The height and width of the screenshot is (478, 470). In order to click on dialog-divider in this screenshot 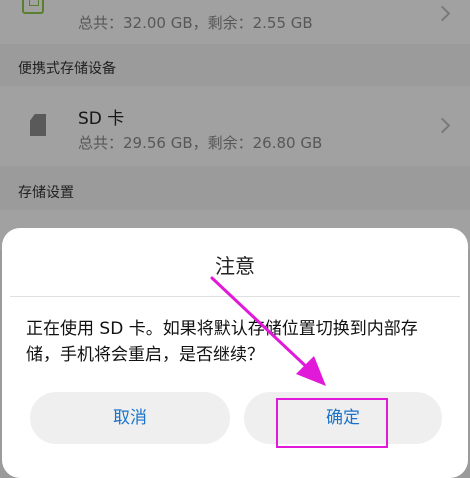, I will do `click(235, 296)`.